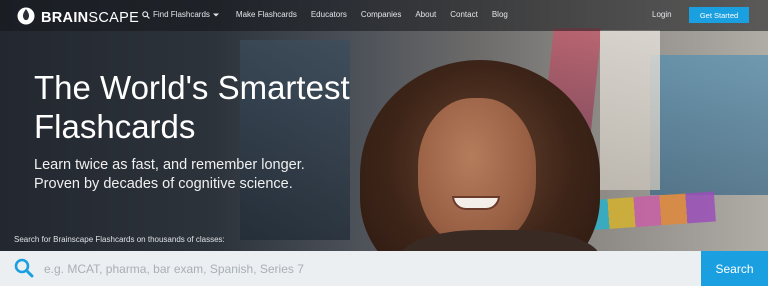 The image size is (768, 286). I want to click on nav-item-label: About, so click(426, 14).